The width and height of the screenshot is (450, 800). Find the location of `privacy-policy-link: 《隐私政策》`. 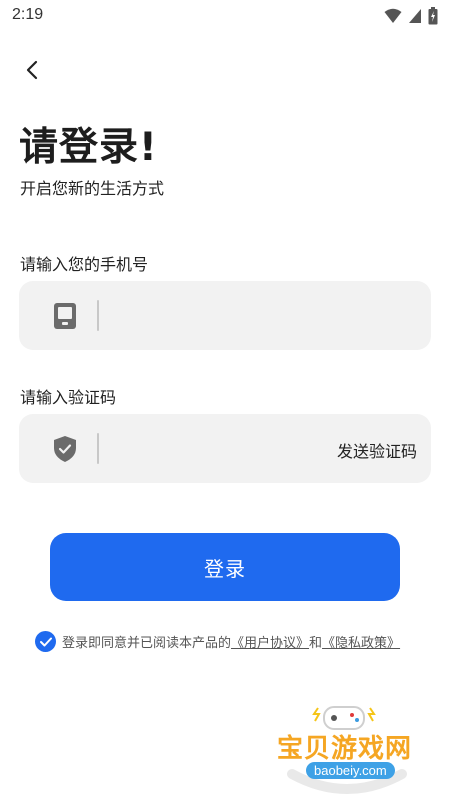

privacy-policy-link: 《隐私政策》 is located at coordinates (361, 641).